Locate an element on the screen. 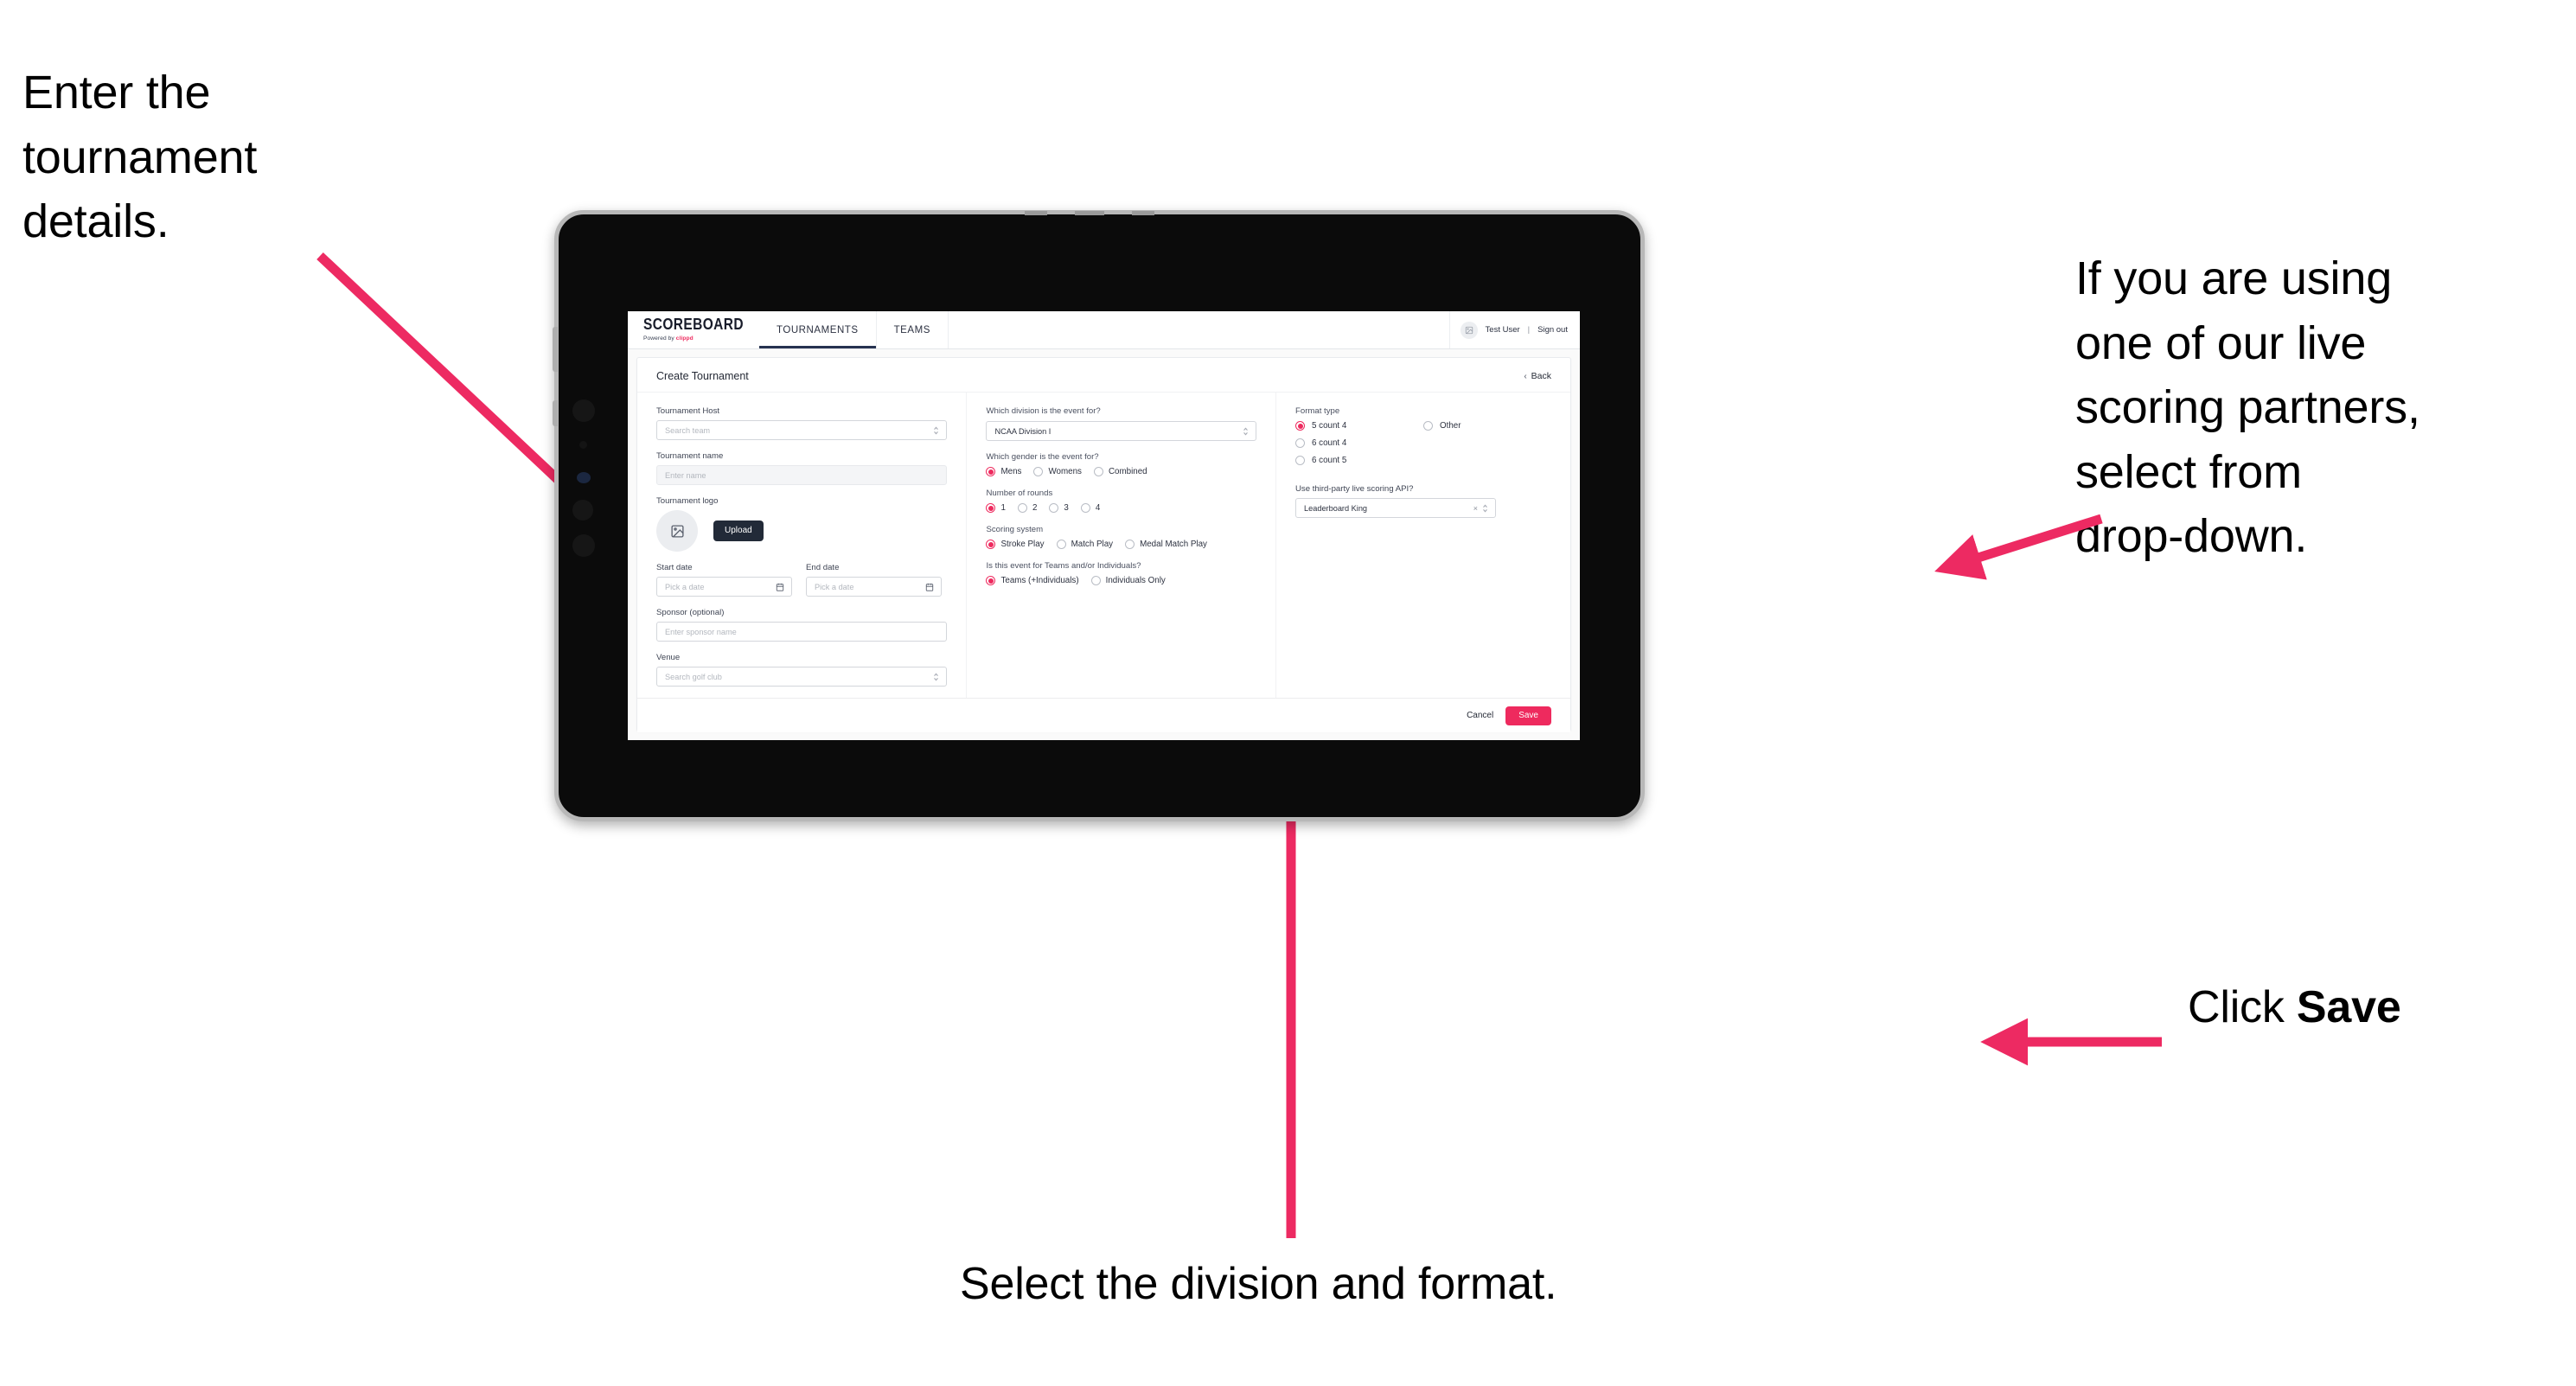 This screenshot has width=2576, height=1386. sponsor-input: Enter sponsor name is located at coordinates (802, 632).